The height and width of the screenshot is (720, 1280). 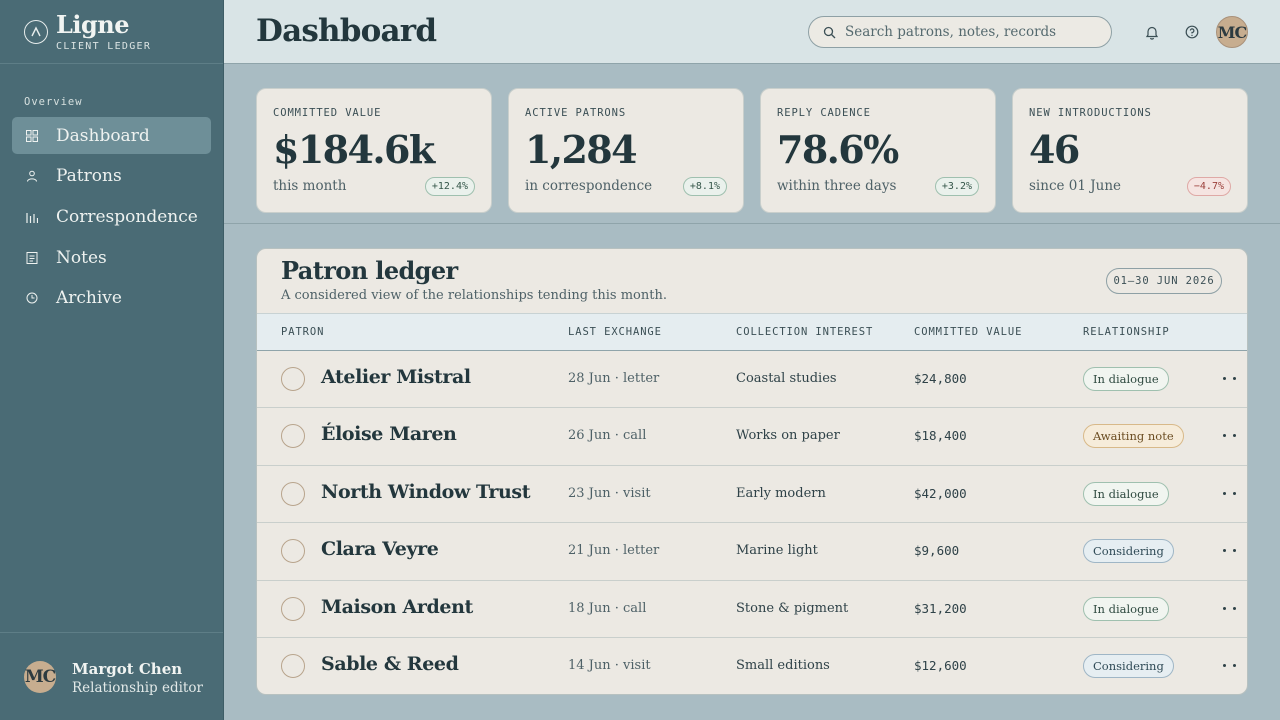 I want to click on committed-value: $24,800, so click(x=940, y=378).